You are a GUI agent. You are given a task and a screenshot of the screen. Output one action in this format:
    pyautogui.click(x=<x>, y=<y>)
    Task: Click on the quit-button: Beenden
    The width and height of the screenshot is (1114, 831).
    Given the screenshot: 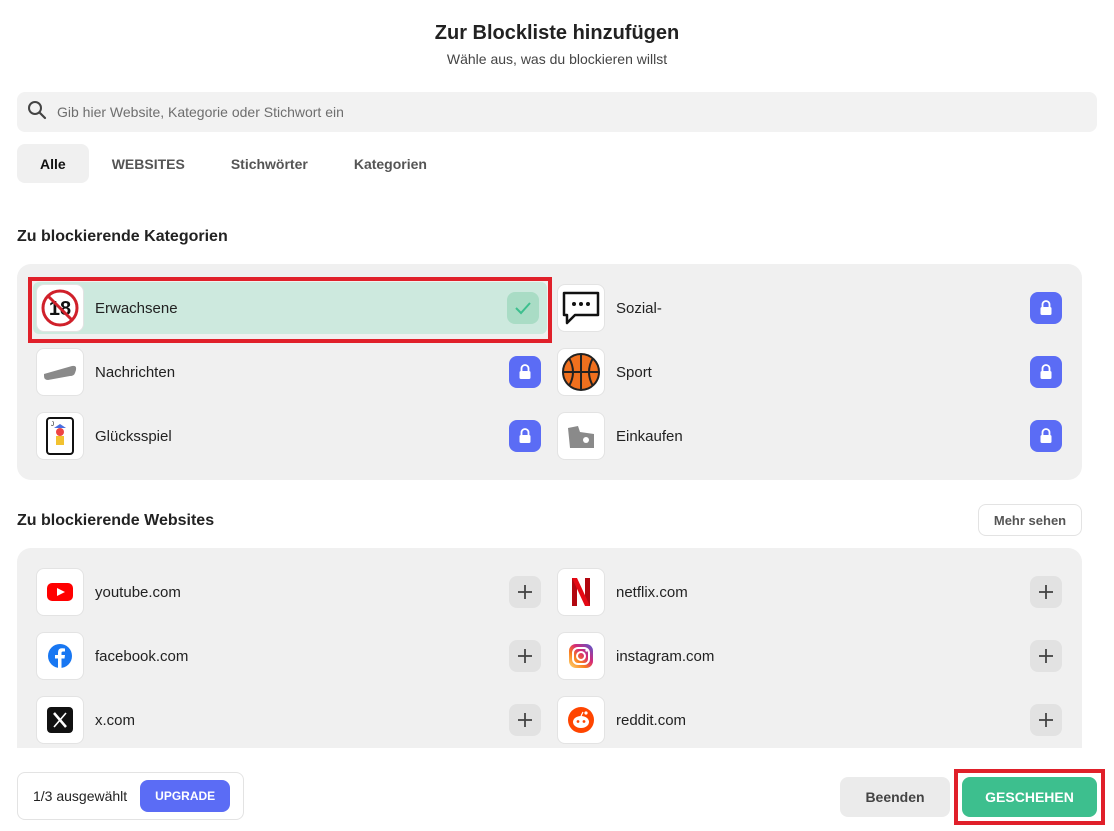 What is the action you would take?
    pyautogui.click(x=895, y=797)
    